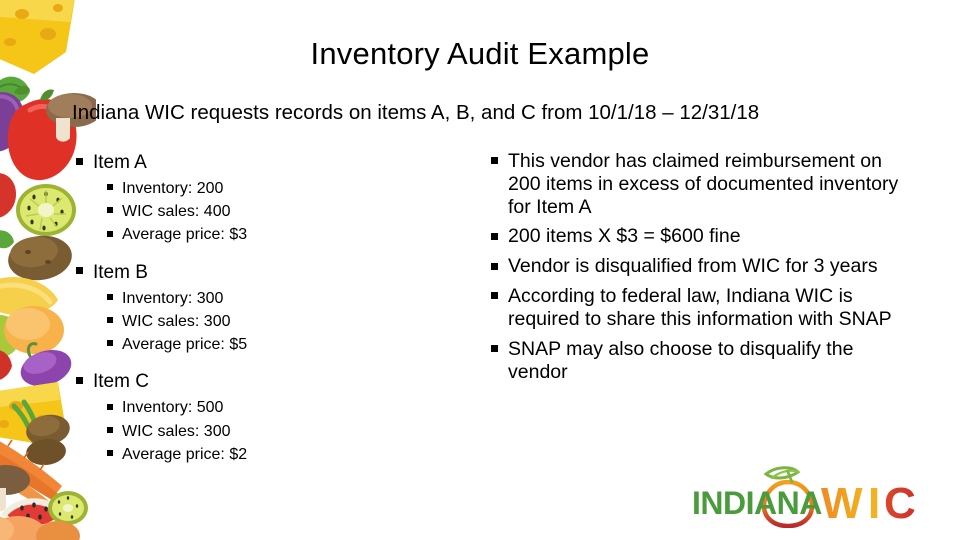 The width and height of the screenshot is (960, 540). Describe the element at coordinates (274, 454) in the screenshot. I see `list-item: Average price: $2` at that location.